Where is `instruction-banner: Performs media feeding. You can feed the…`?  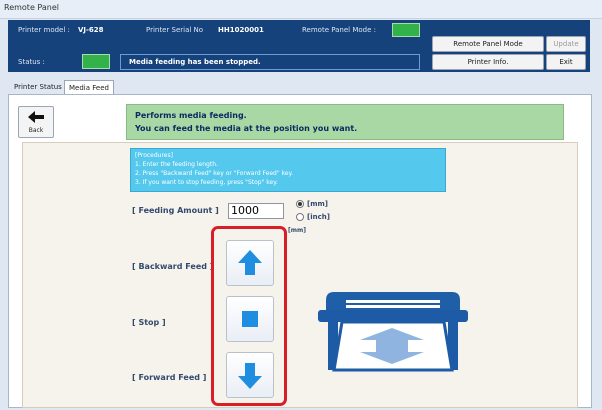
instruction-banner: Performs media feeding. You can feed the… is located at coordinates (345, 122).